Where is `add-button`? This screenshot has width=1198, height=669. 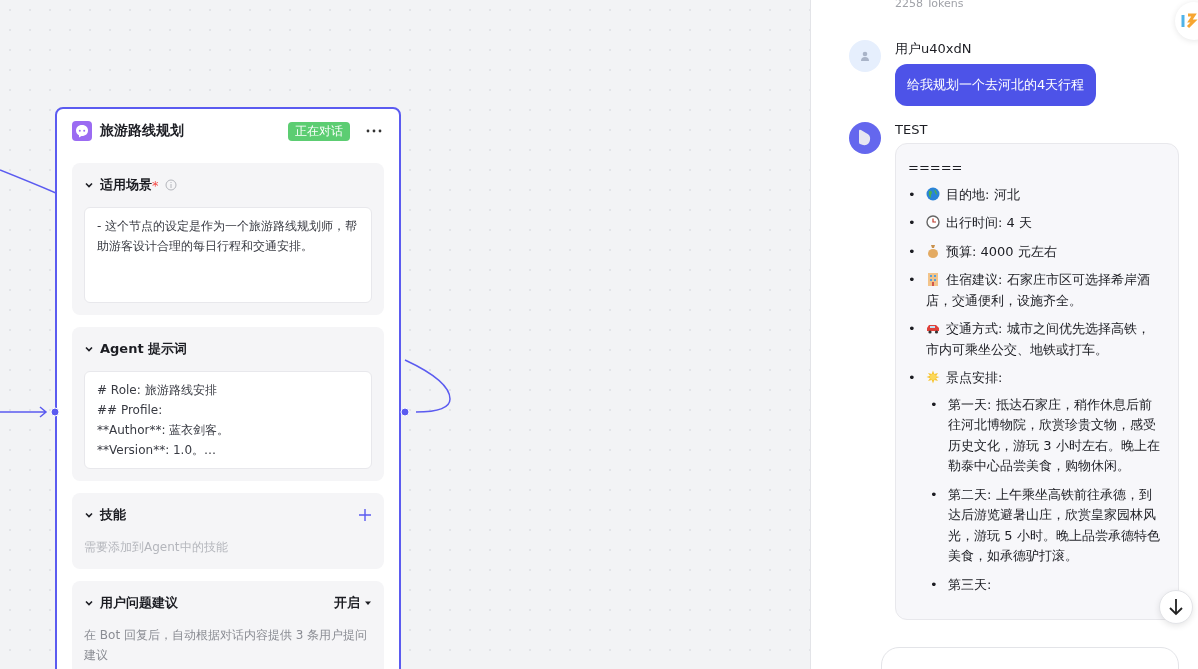
add-button is located at coordinates (365, 515).